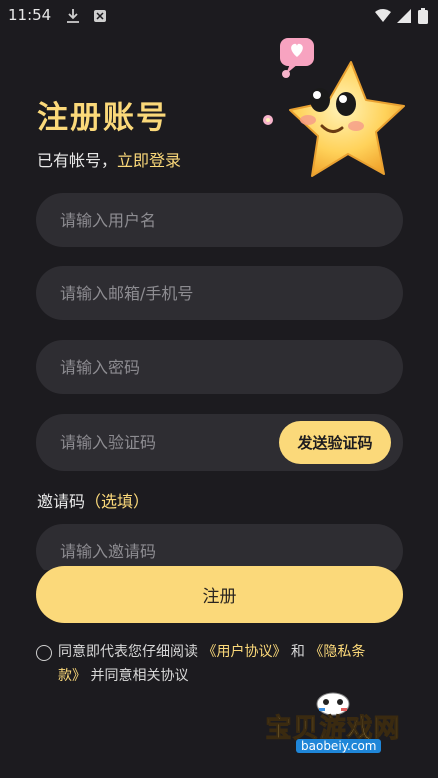 This screenshot has height=778, width=438. I want to click on user-agreement-link: 《用户协议》, so click(244, 652).